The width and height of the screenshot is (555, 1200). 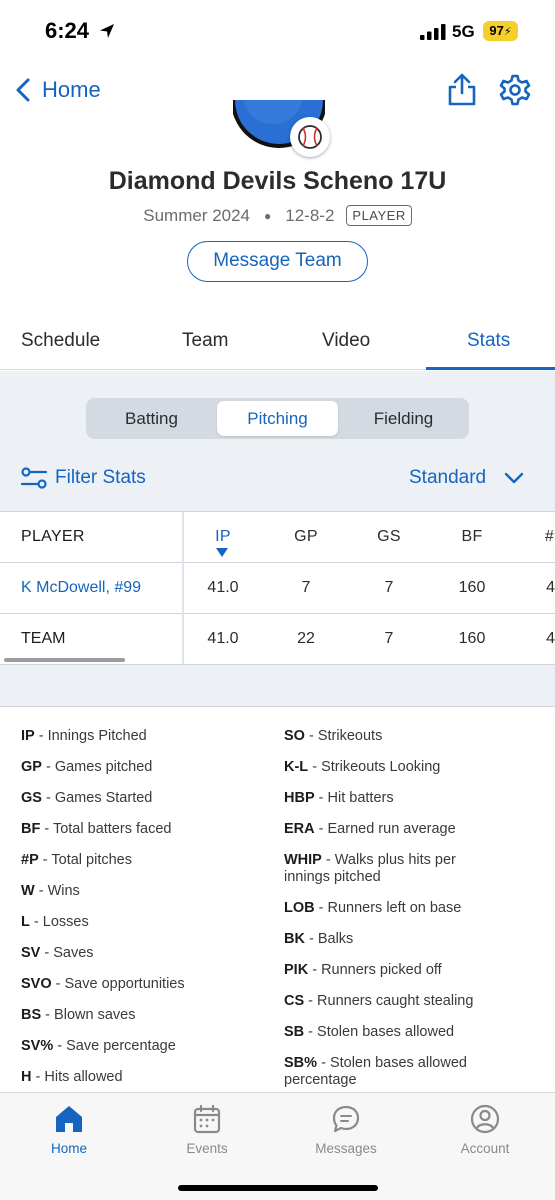 What do you see at coordinates (68, 1148) in the screenshot?
I see `bottom-tab-home-label: Home` at bounding box center [68, 1148].